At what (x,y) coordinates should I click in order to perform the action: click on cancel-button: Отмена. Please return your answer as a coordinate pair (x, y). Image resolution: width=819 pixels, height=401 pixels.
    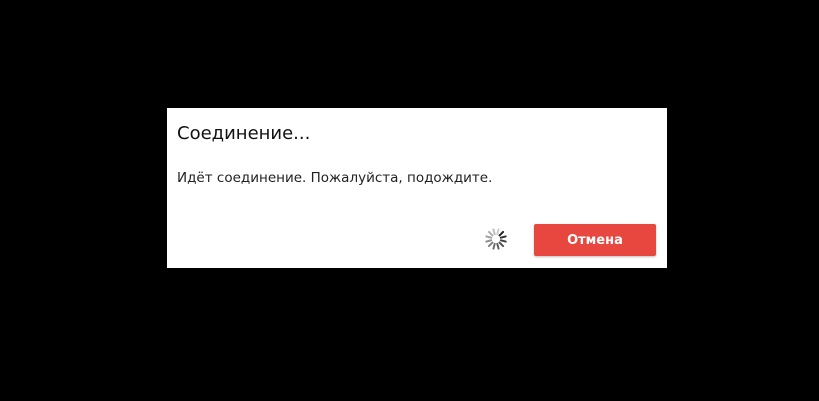
    Looking at the image, I should click on (595, 240).